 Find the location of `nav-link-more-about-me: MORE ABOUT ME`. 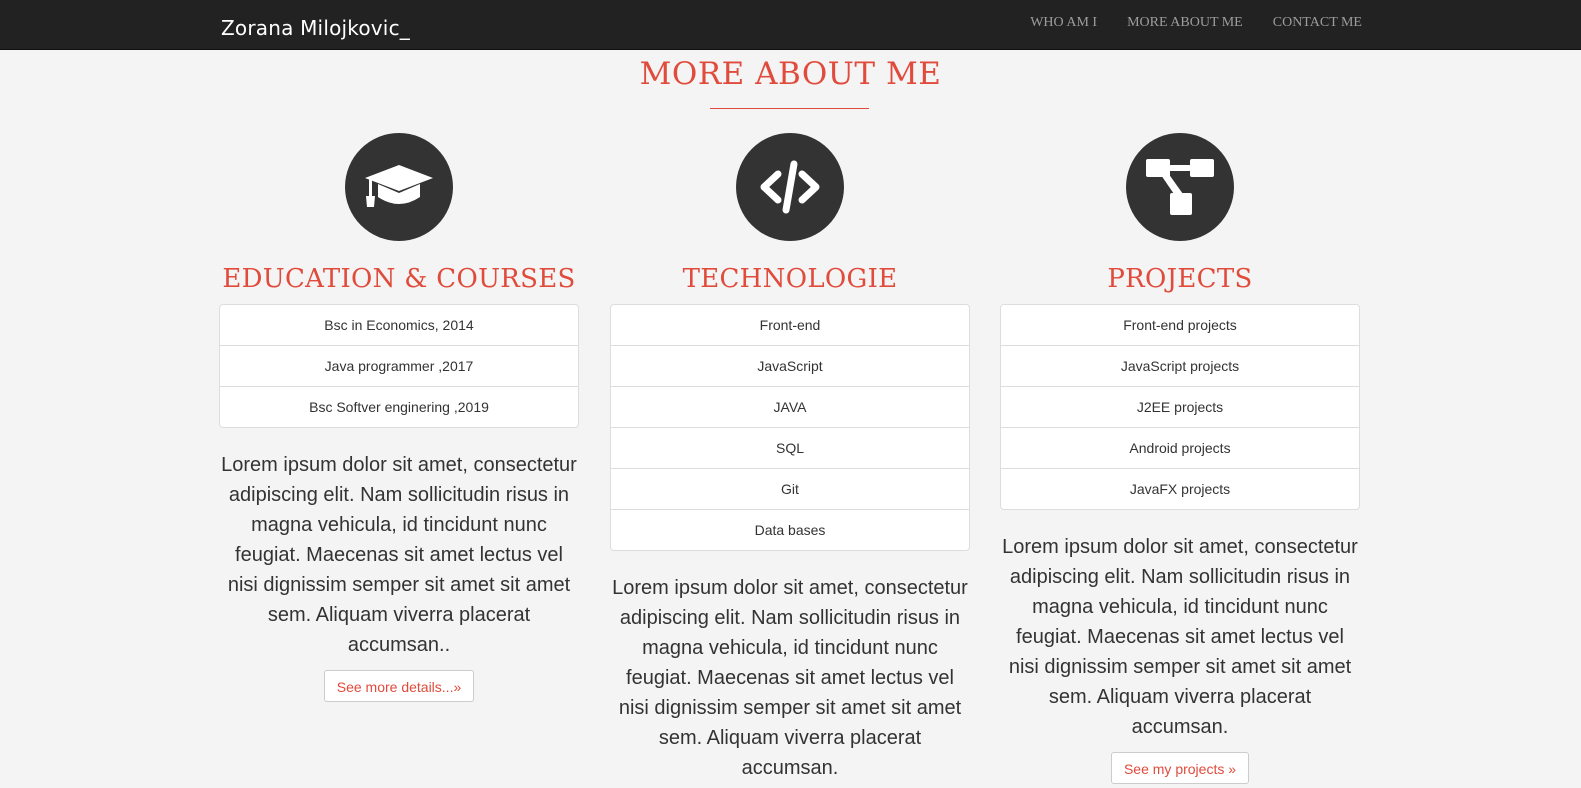

nav-link-more-about-me: MORE ABOUT ME is located at coordinates (1185, 23).